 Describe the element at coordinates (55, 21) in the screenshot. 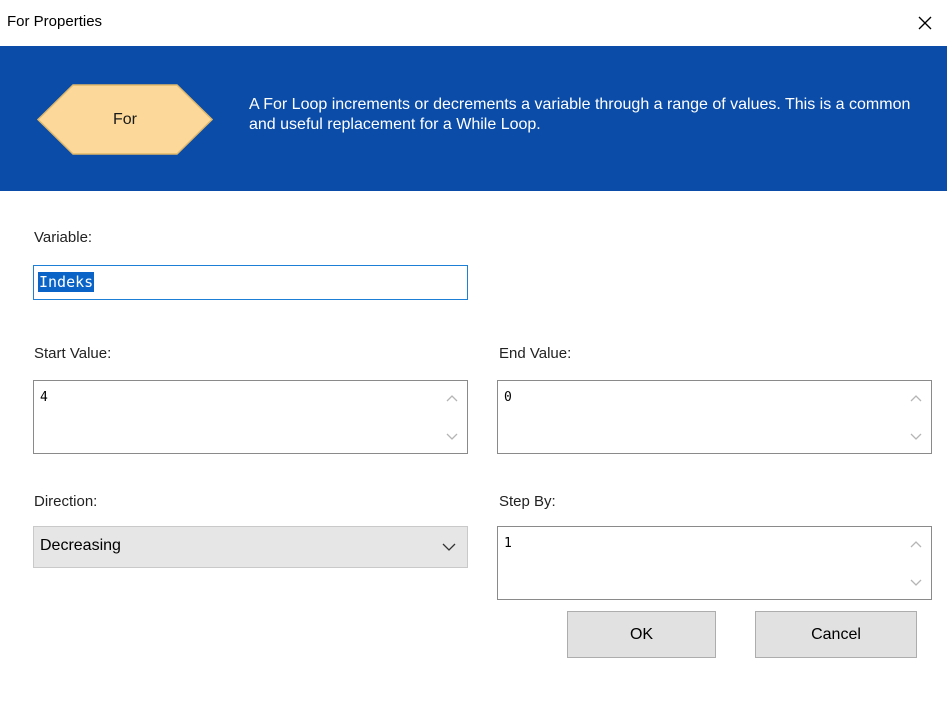

I see `window-title: For Properties` at that location.